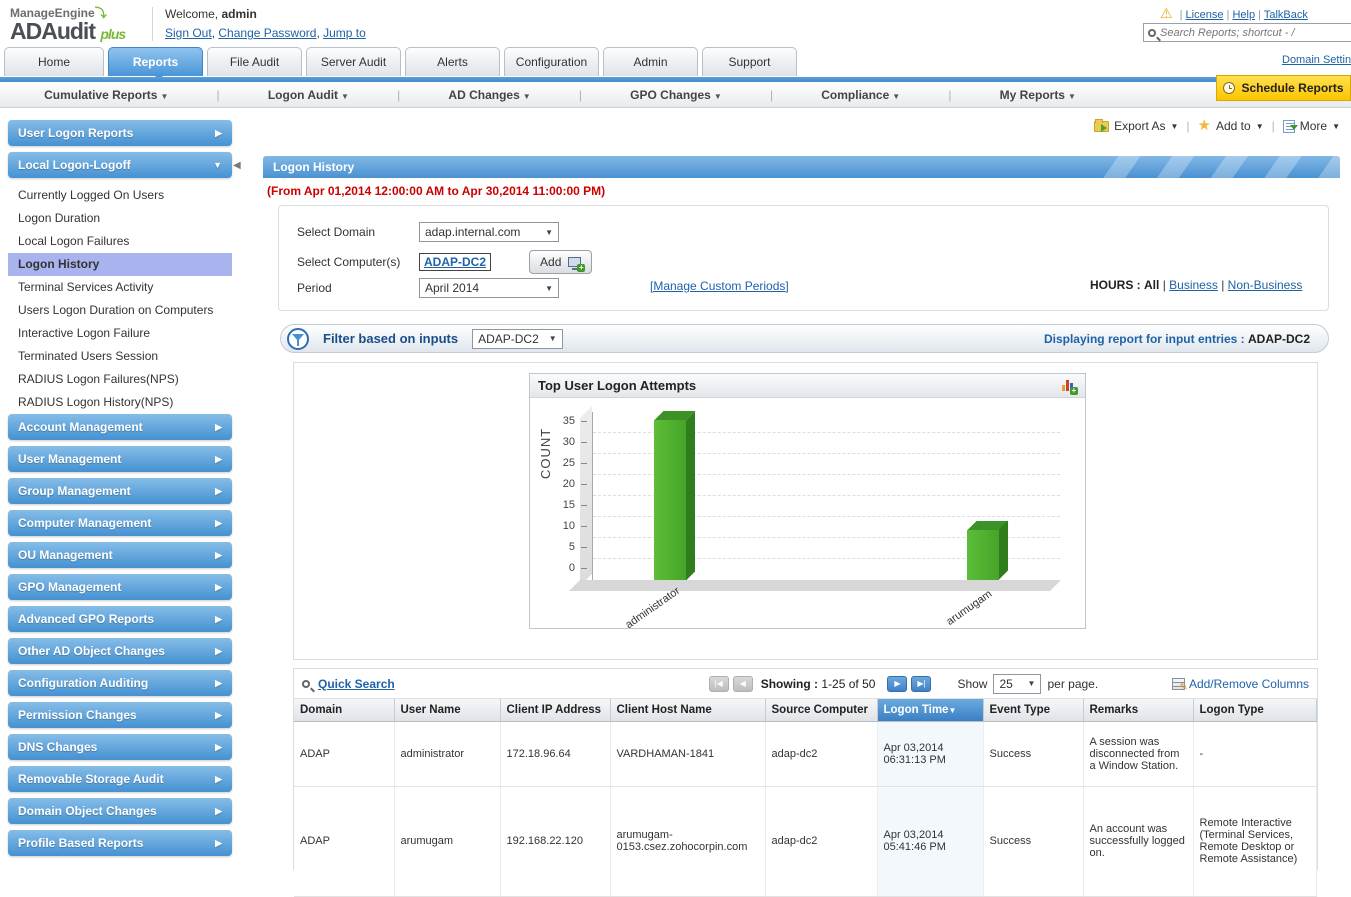  What do you see at coordinates (1316, 60) in the screenshot?
I see `domain-settings-link: Domain Settings` at bounding box center [1316, 60].